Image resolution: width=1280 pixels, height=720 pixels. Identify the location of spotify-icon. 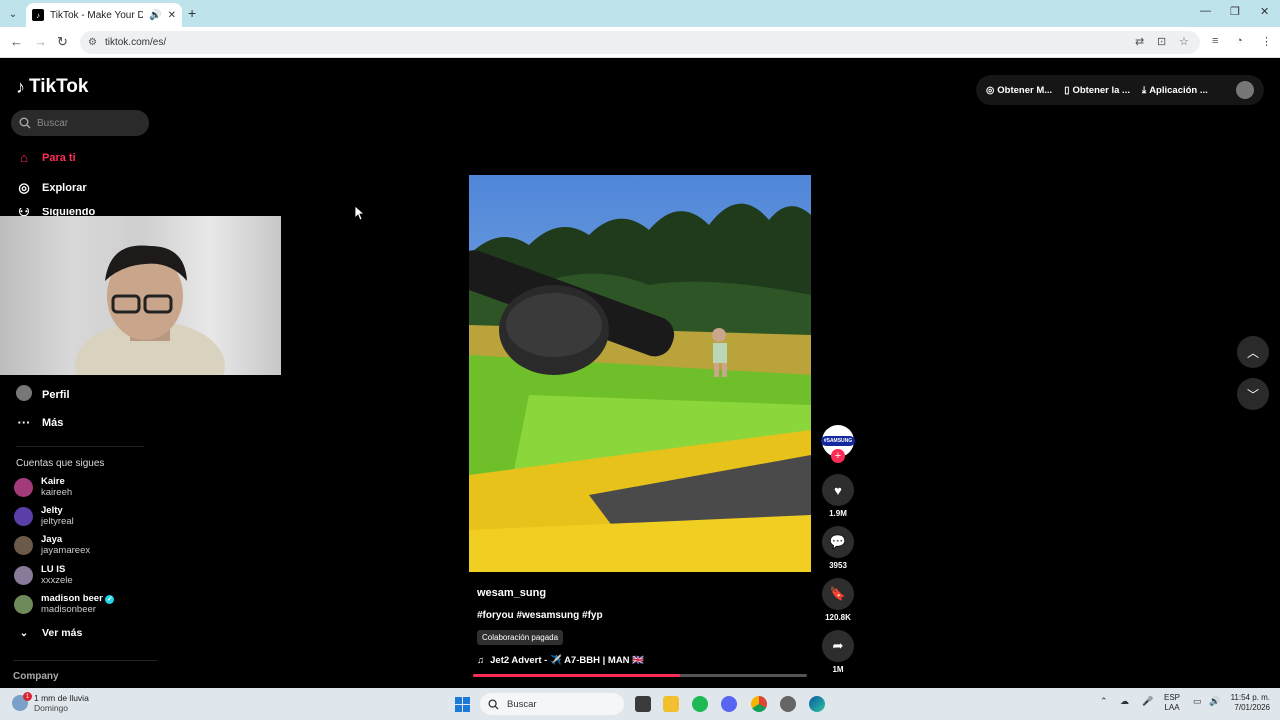
(700, 704).